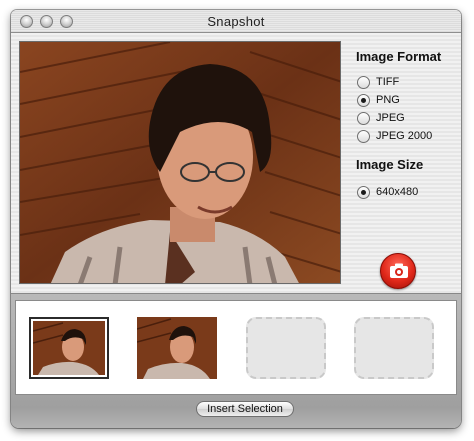  I want to click on thumbnail-slot-4-empty, so click(394, 348).